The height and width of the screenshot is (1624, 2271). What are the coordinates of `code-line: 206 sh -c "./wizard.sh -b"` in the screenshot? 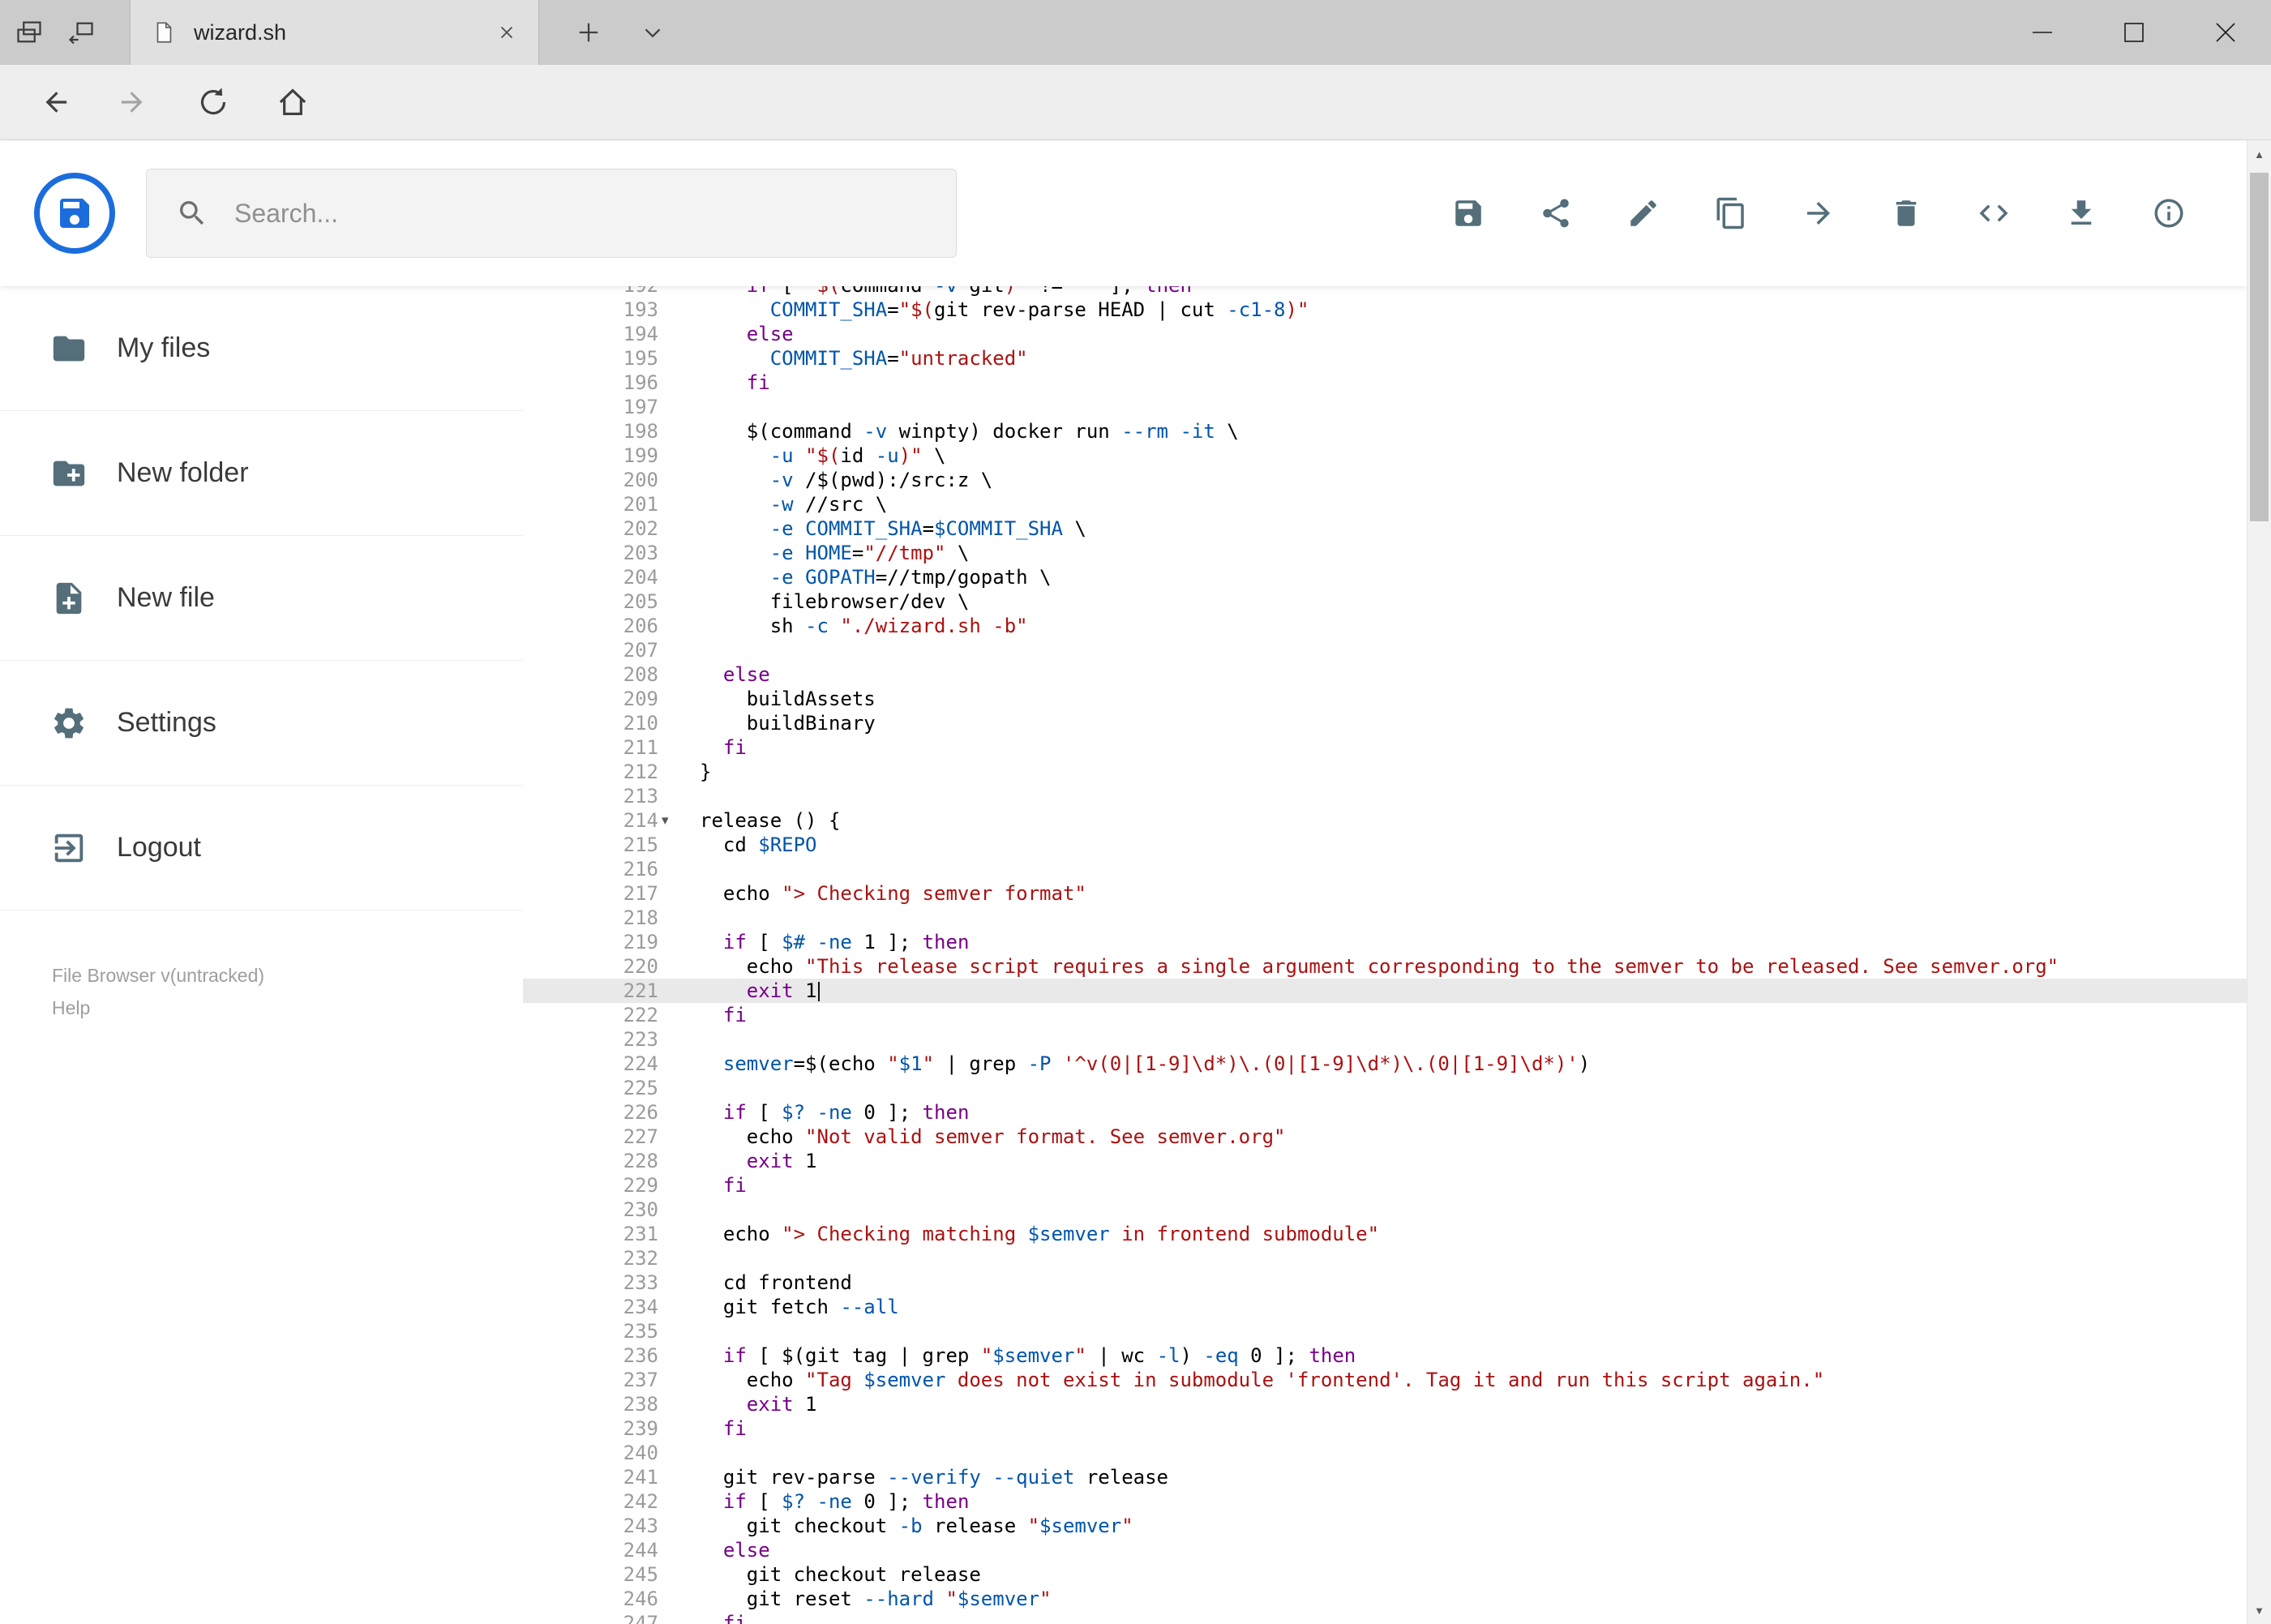 It's located at (1385, 626).